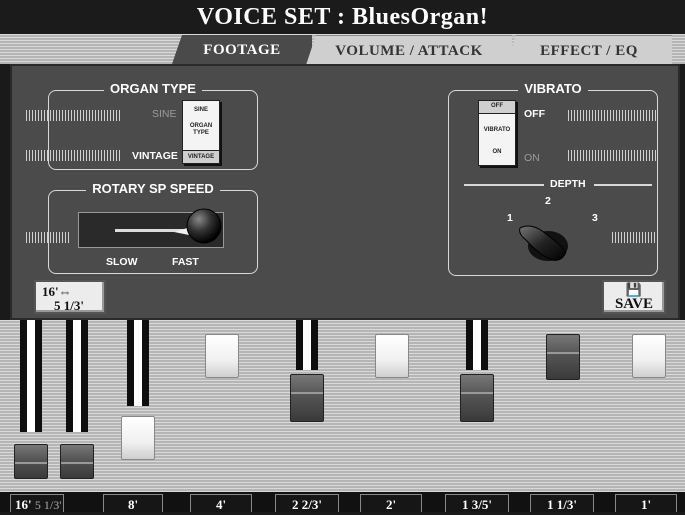 This screenshot has width=685, height=515. What do you see at coordinates (138, 344) in the screenshot?
I see `drawbar-8-number: 5` at bounding box center [138, 344].